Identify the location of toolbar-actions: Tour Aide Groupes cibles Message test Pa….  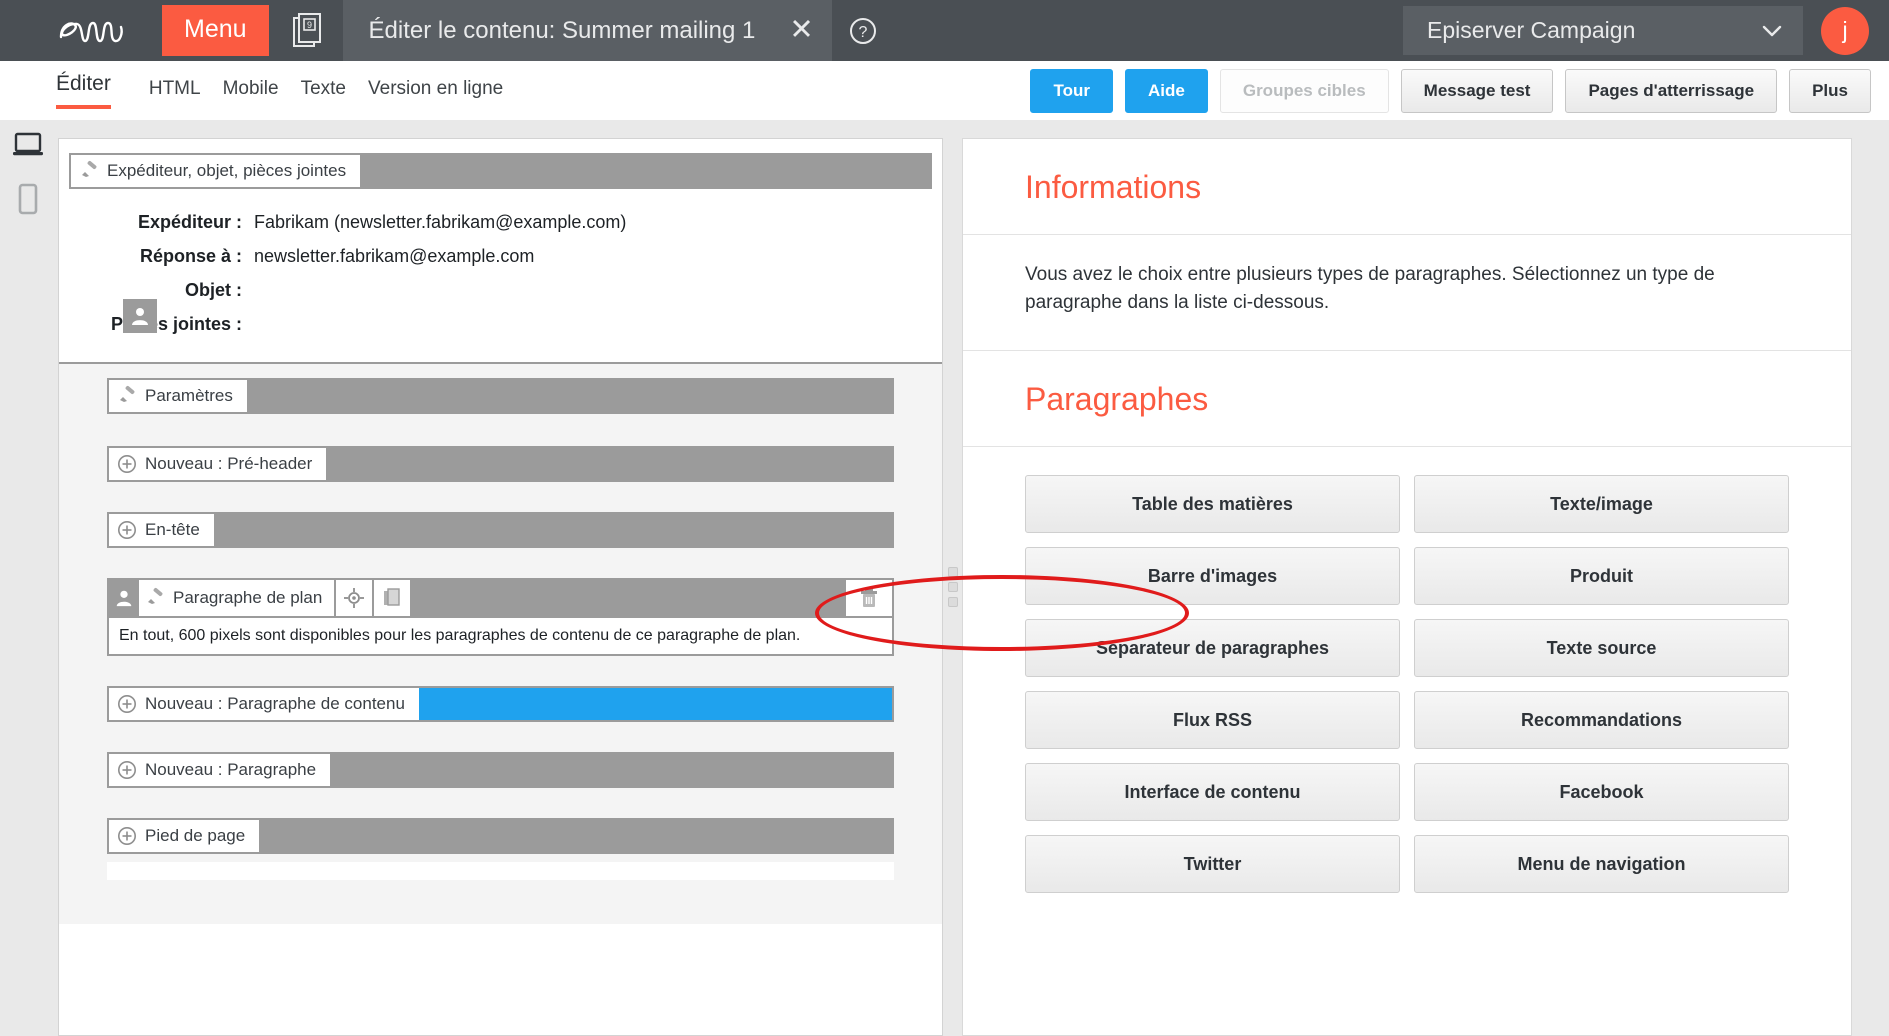
(1459, 90).